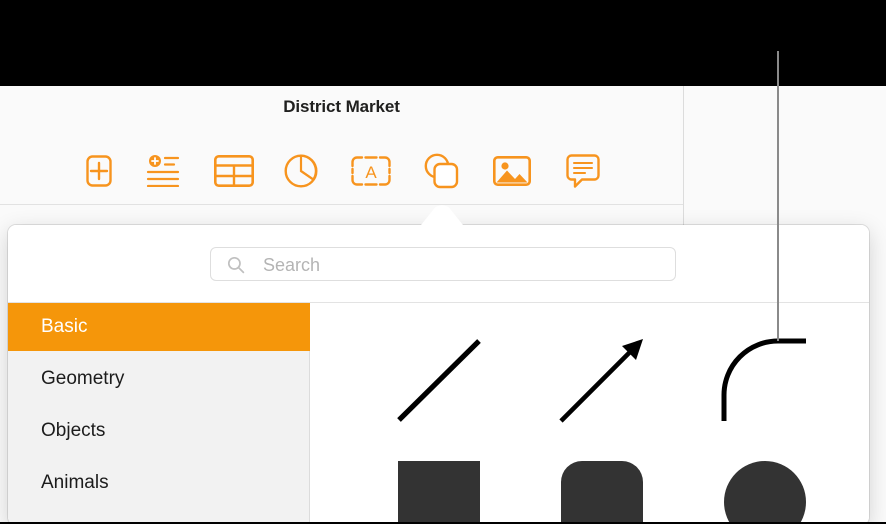  I want to click on shape-category-sidebar: Basic Geometry Objects Animals, so click(159, 413).